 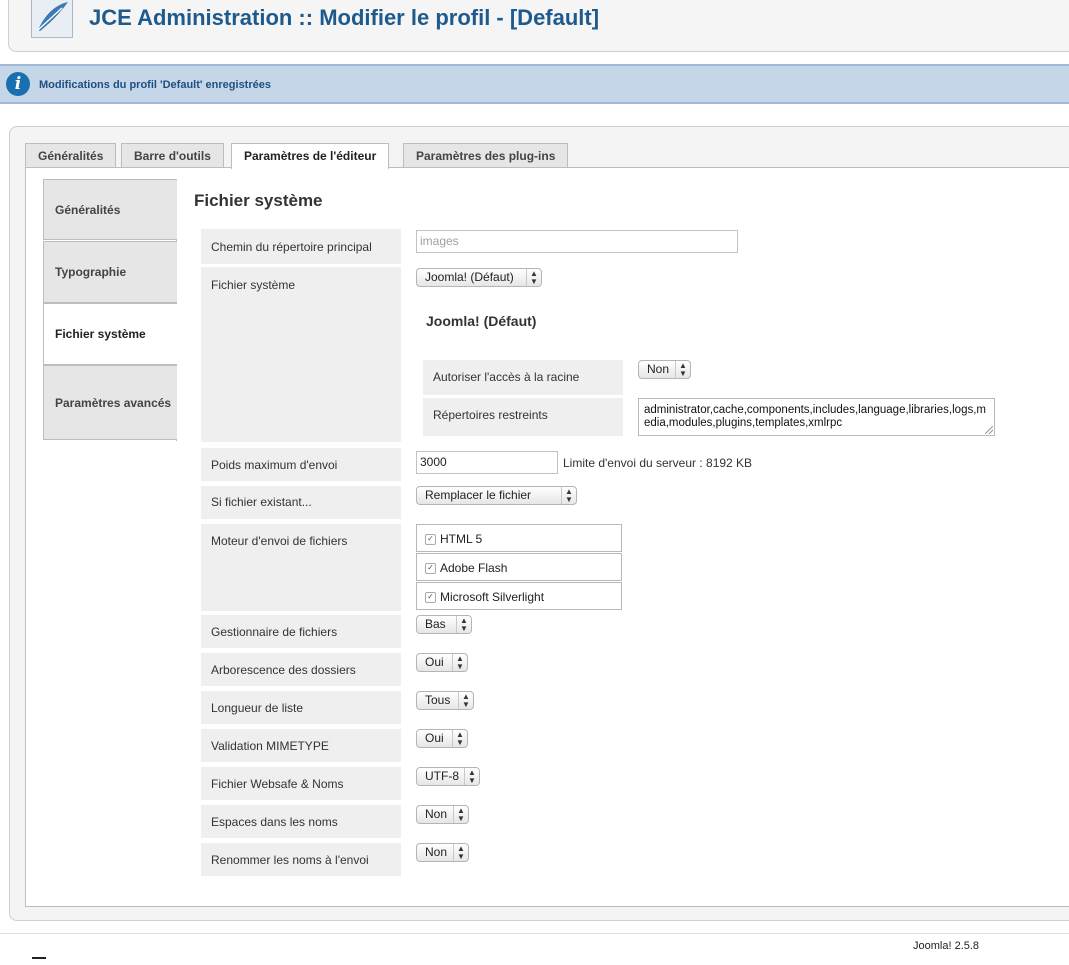 I want to click on upload-engine-html5: ✓ HTML 5, so click(x=519, y=538).